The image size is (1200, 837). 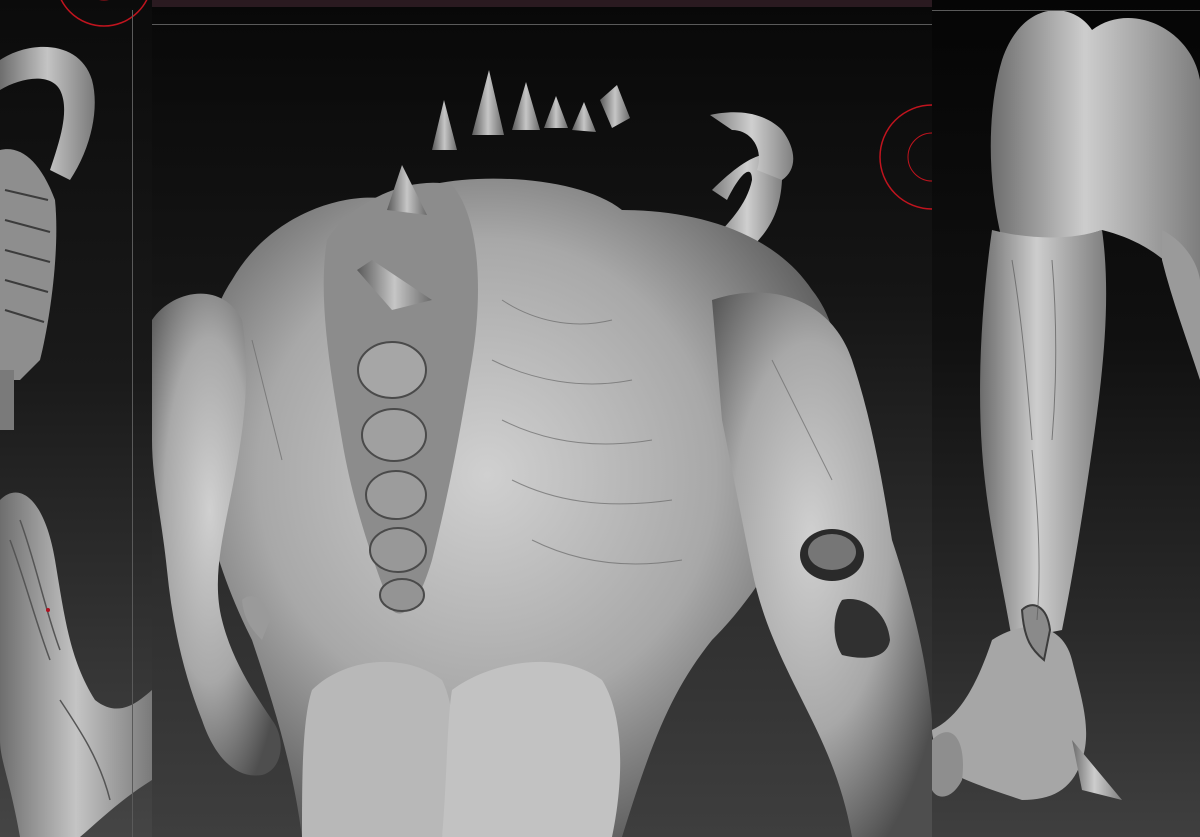 What do you see at coordinates (76, 441) in the screenshot?
I see `sculpt-left-view` at bounding box center [76, 441].